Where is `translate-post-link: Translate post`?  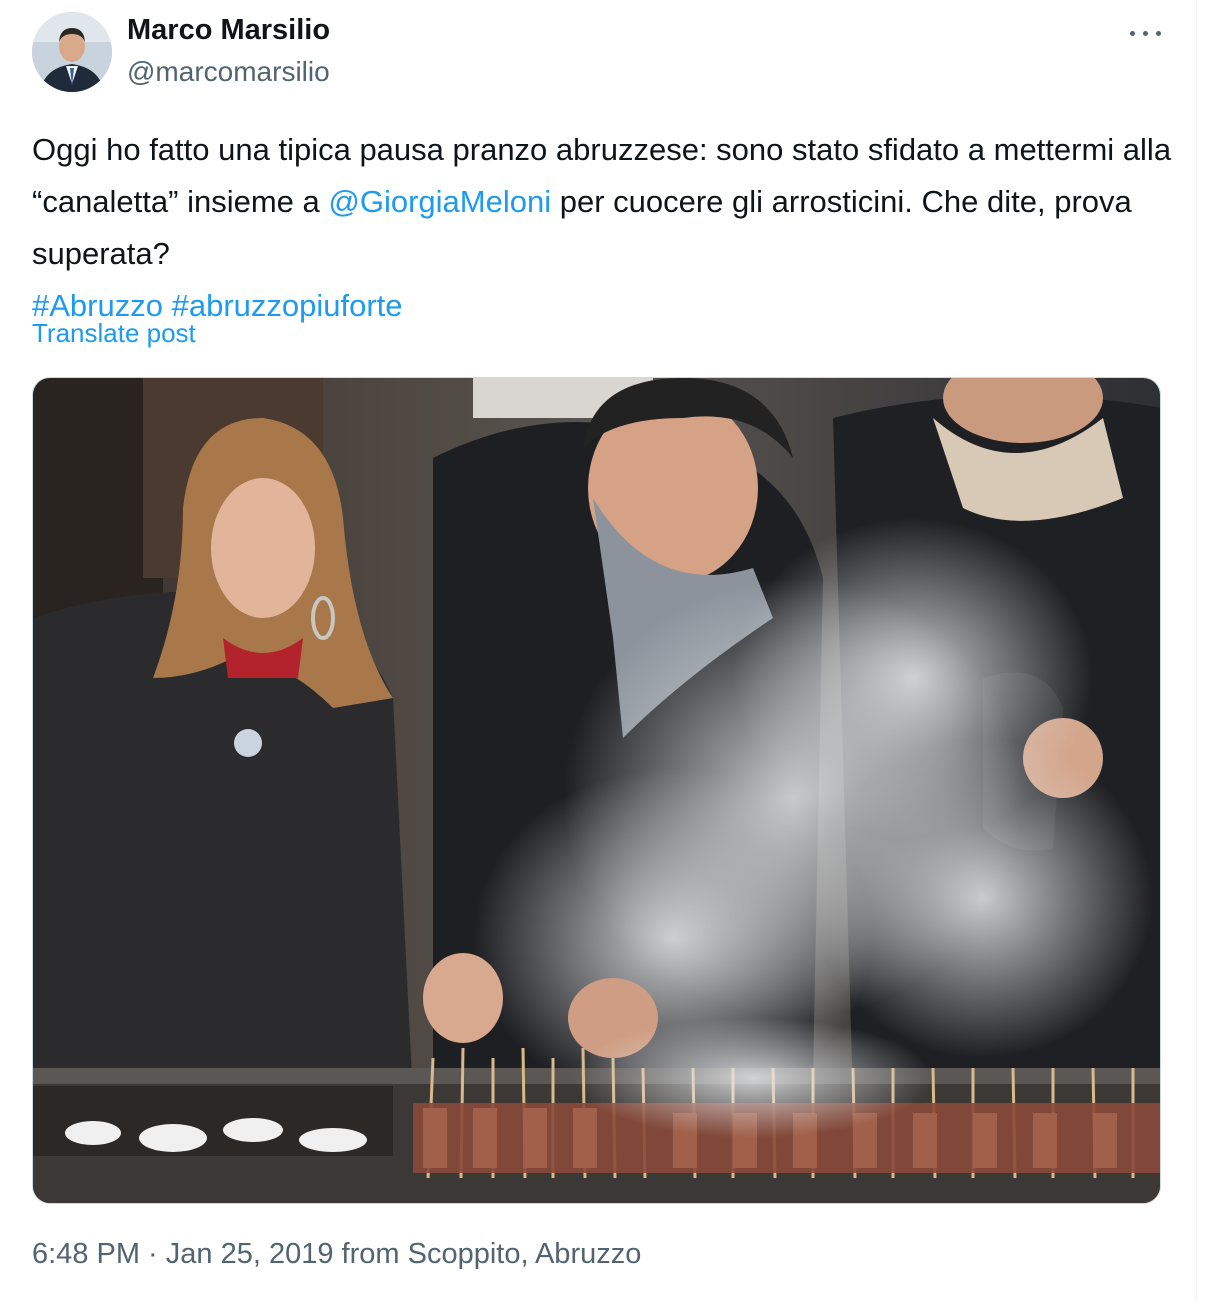 translate-post-link: Translate post is located at coordinates (114, 333).